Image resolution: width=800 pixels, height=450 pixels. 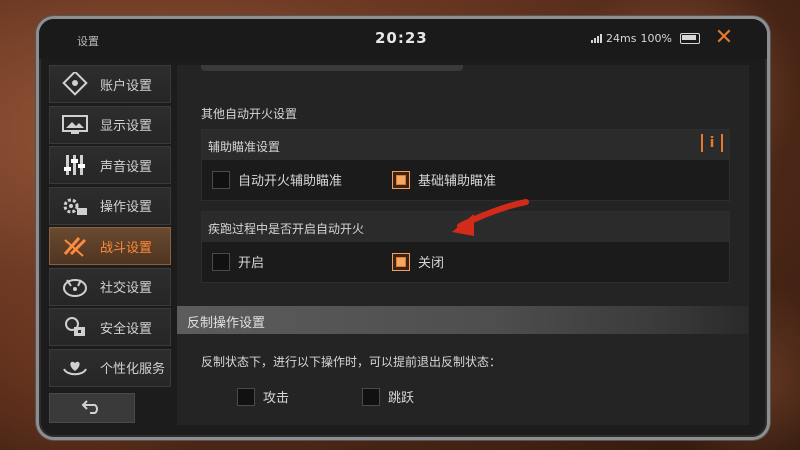 I want to click on sidebar-item-security: 安全设置, so click(x=110, y=327).